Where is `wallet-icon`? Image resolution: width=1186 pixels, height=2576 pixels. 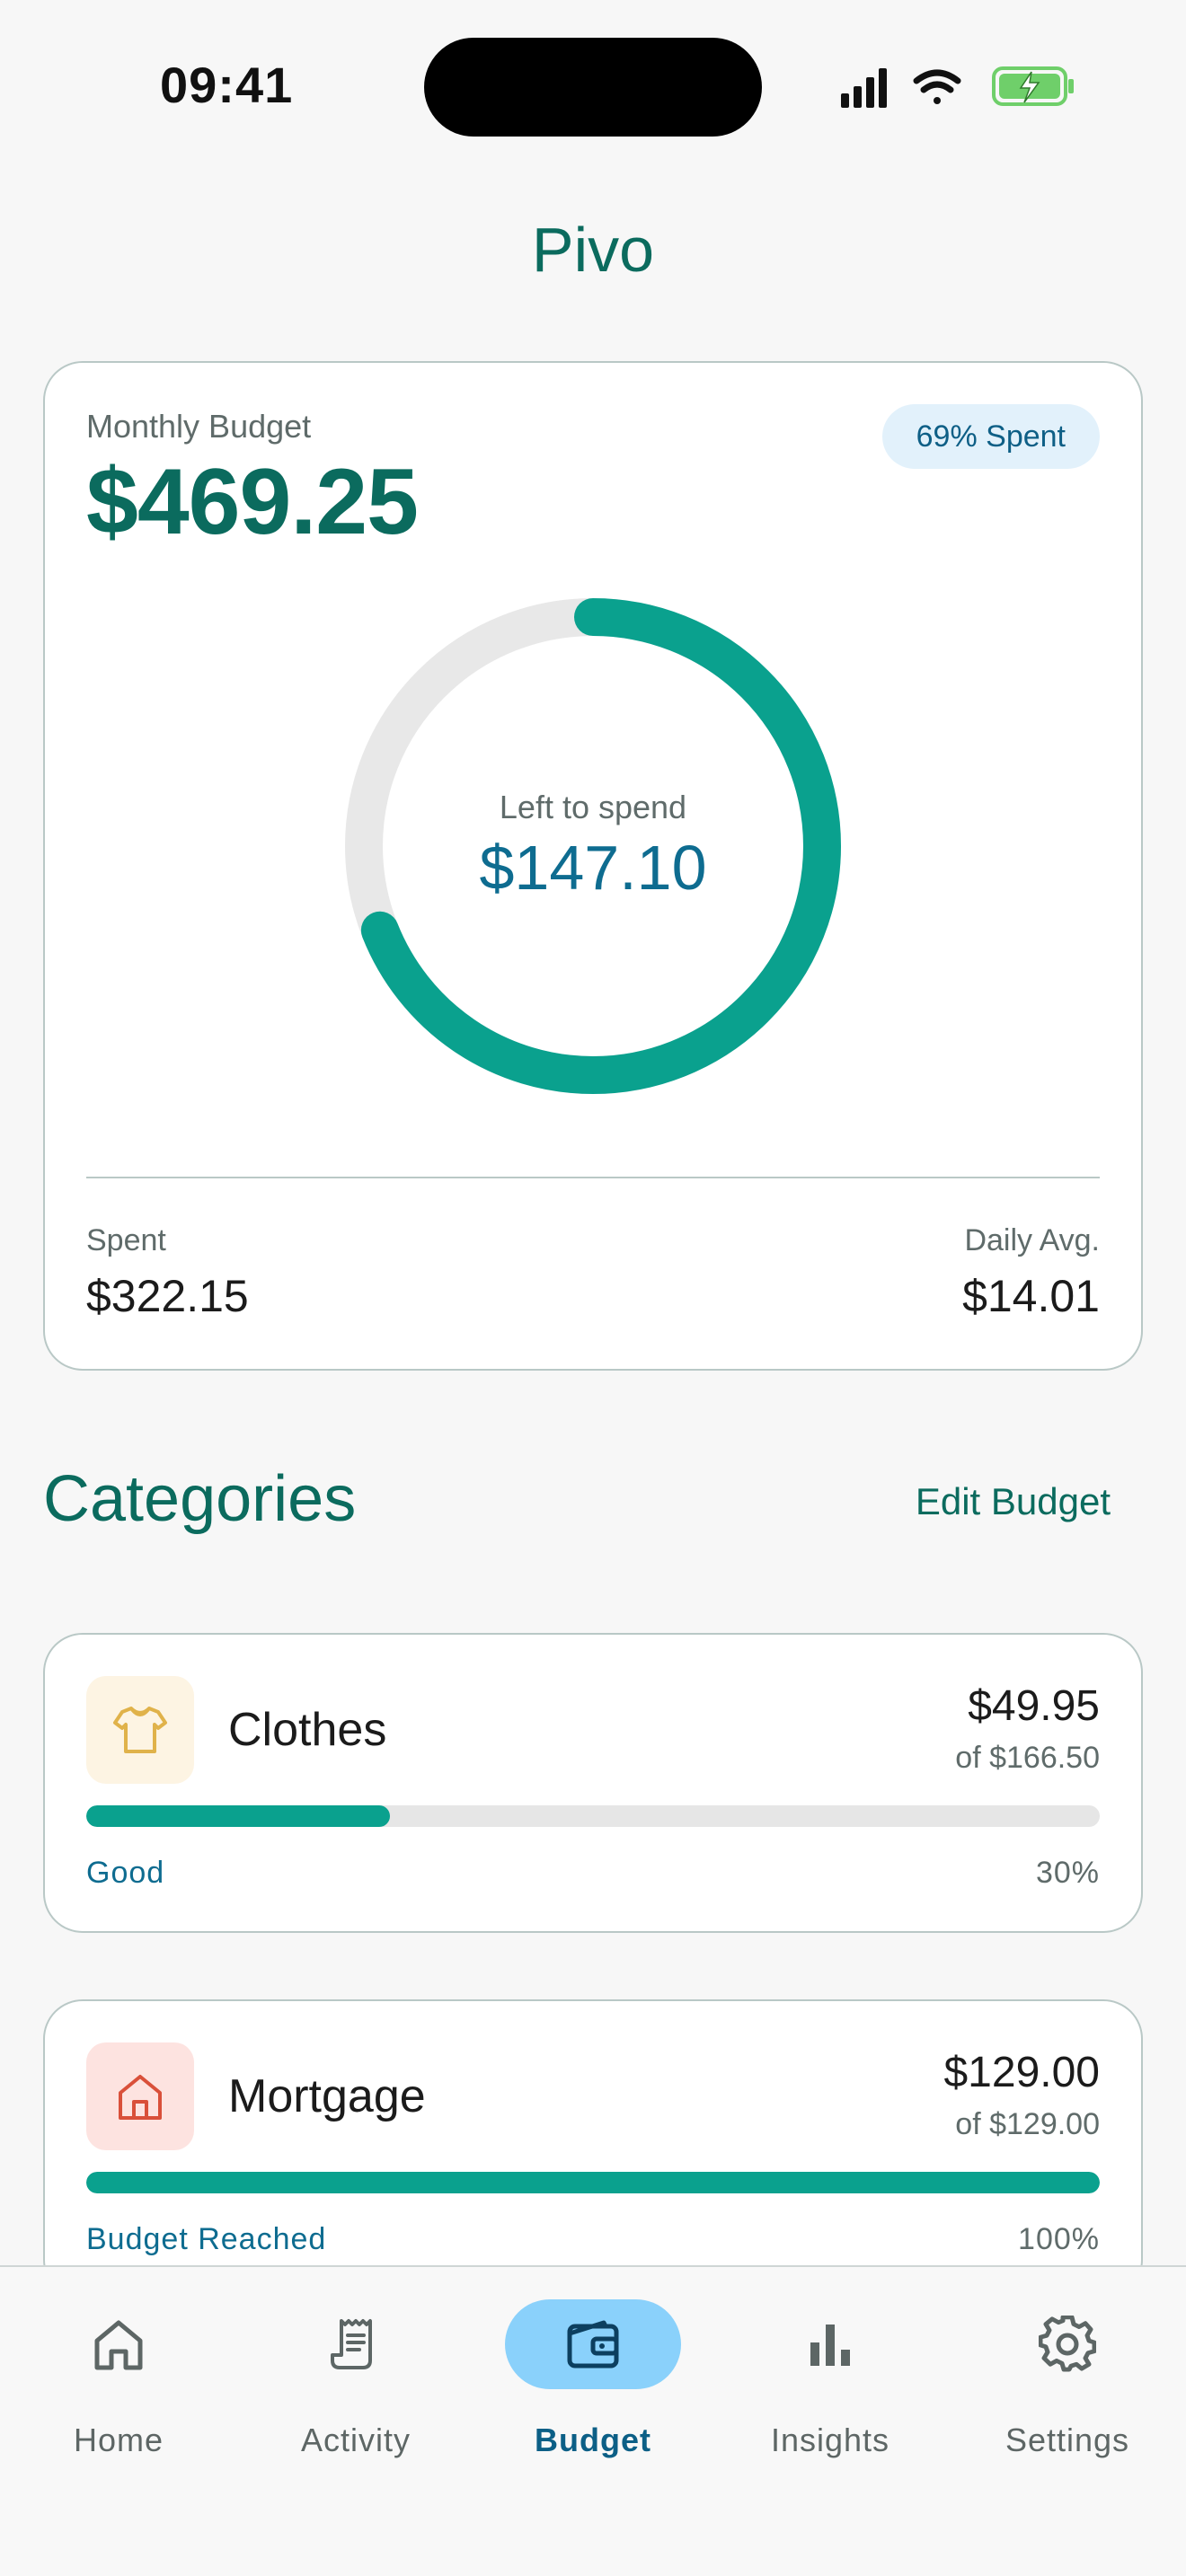 wallet-icon is located at coordinates (593, 2344).